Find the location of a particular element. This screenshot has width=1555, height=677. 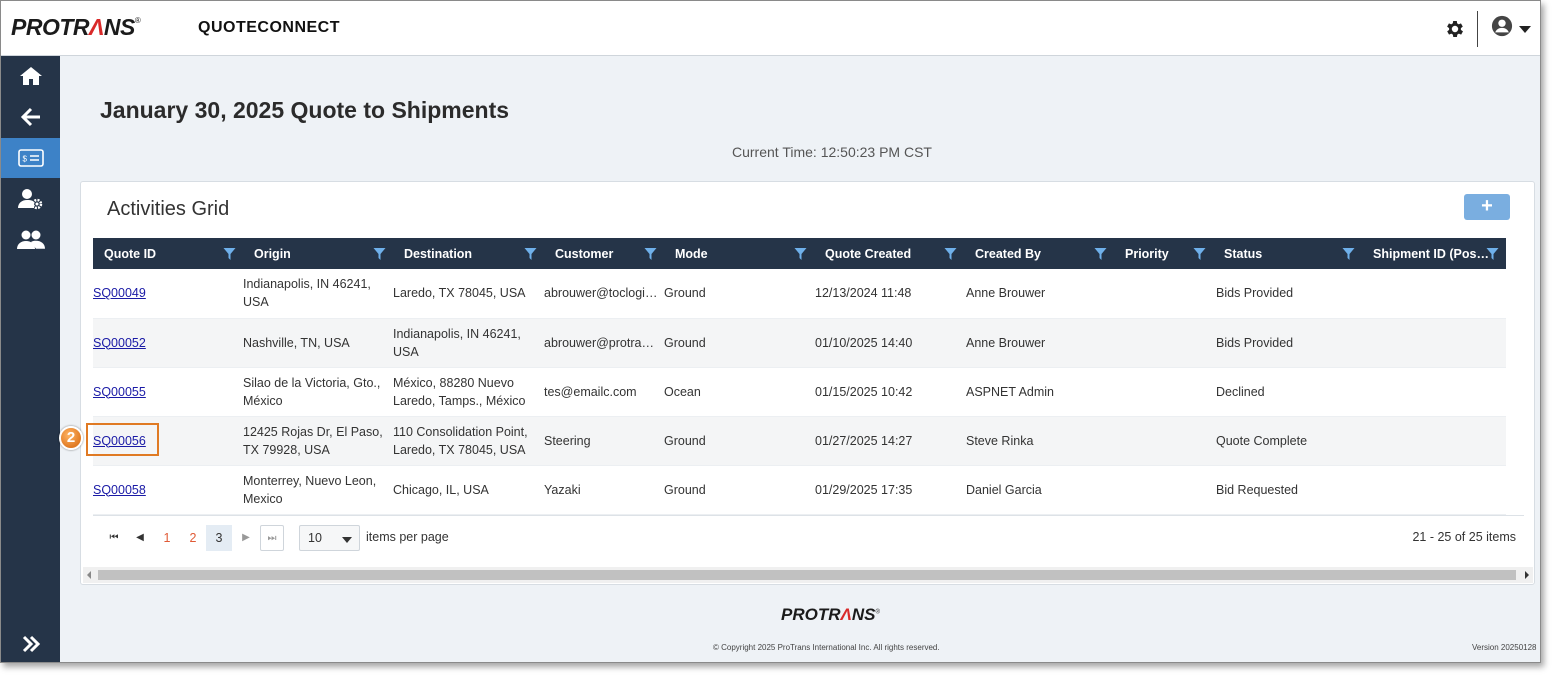

sidebar-expand-button is located at coordinates (30, 643).